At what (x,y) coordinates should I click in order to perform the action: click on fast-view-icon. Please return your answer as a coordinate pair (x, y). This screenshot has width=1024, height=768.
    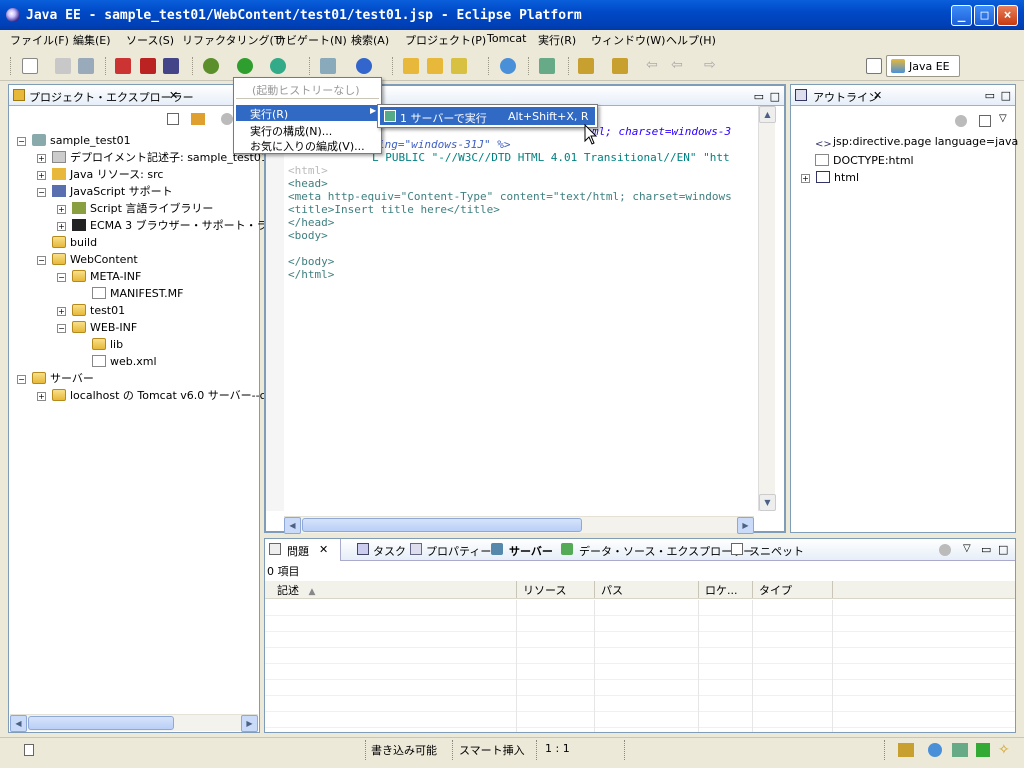
    Looking at the image, I should click on (29, 750).